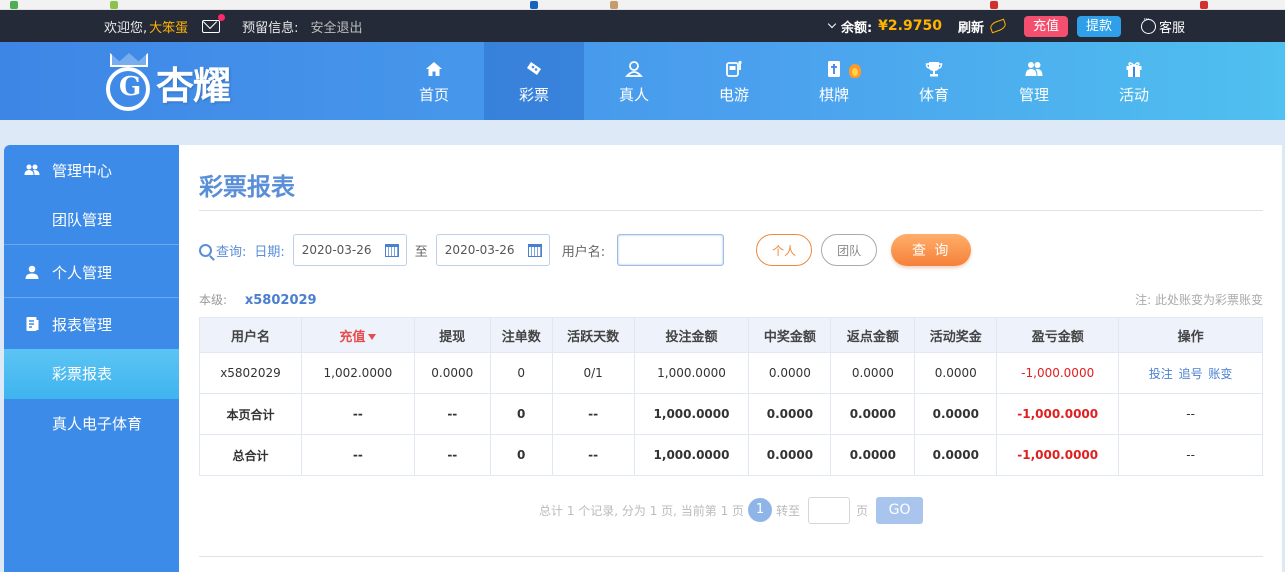  Describe the element at coordinates (734, 68) in the screenshot. I see `slot-machine-icon` at that location.